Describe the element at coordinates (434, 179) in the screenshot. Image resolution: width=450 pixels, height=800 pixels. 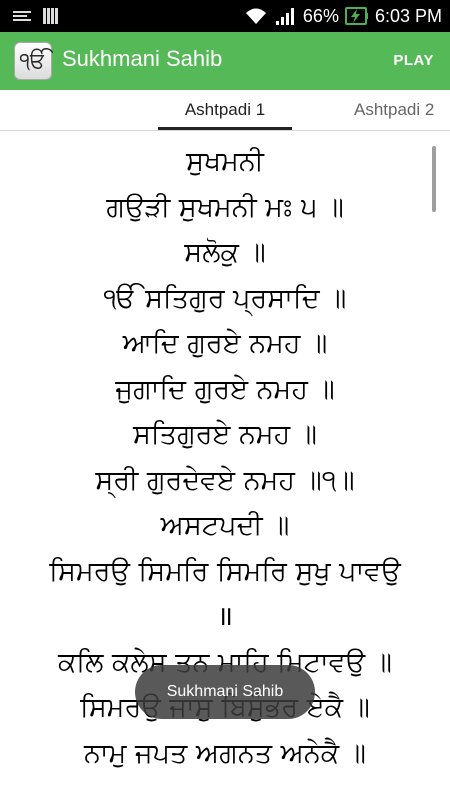
I see `scrollbar` at that location.